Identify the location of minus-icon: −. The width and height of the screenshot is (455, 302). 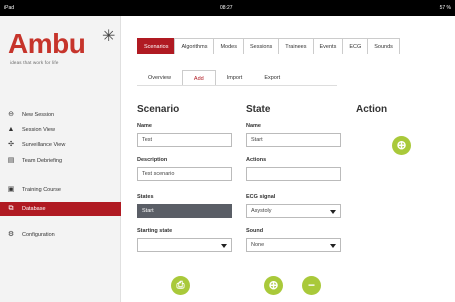
(311, 285).